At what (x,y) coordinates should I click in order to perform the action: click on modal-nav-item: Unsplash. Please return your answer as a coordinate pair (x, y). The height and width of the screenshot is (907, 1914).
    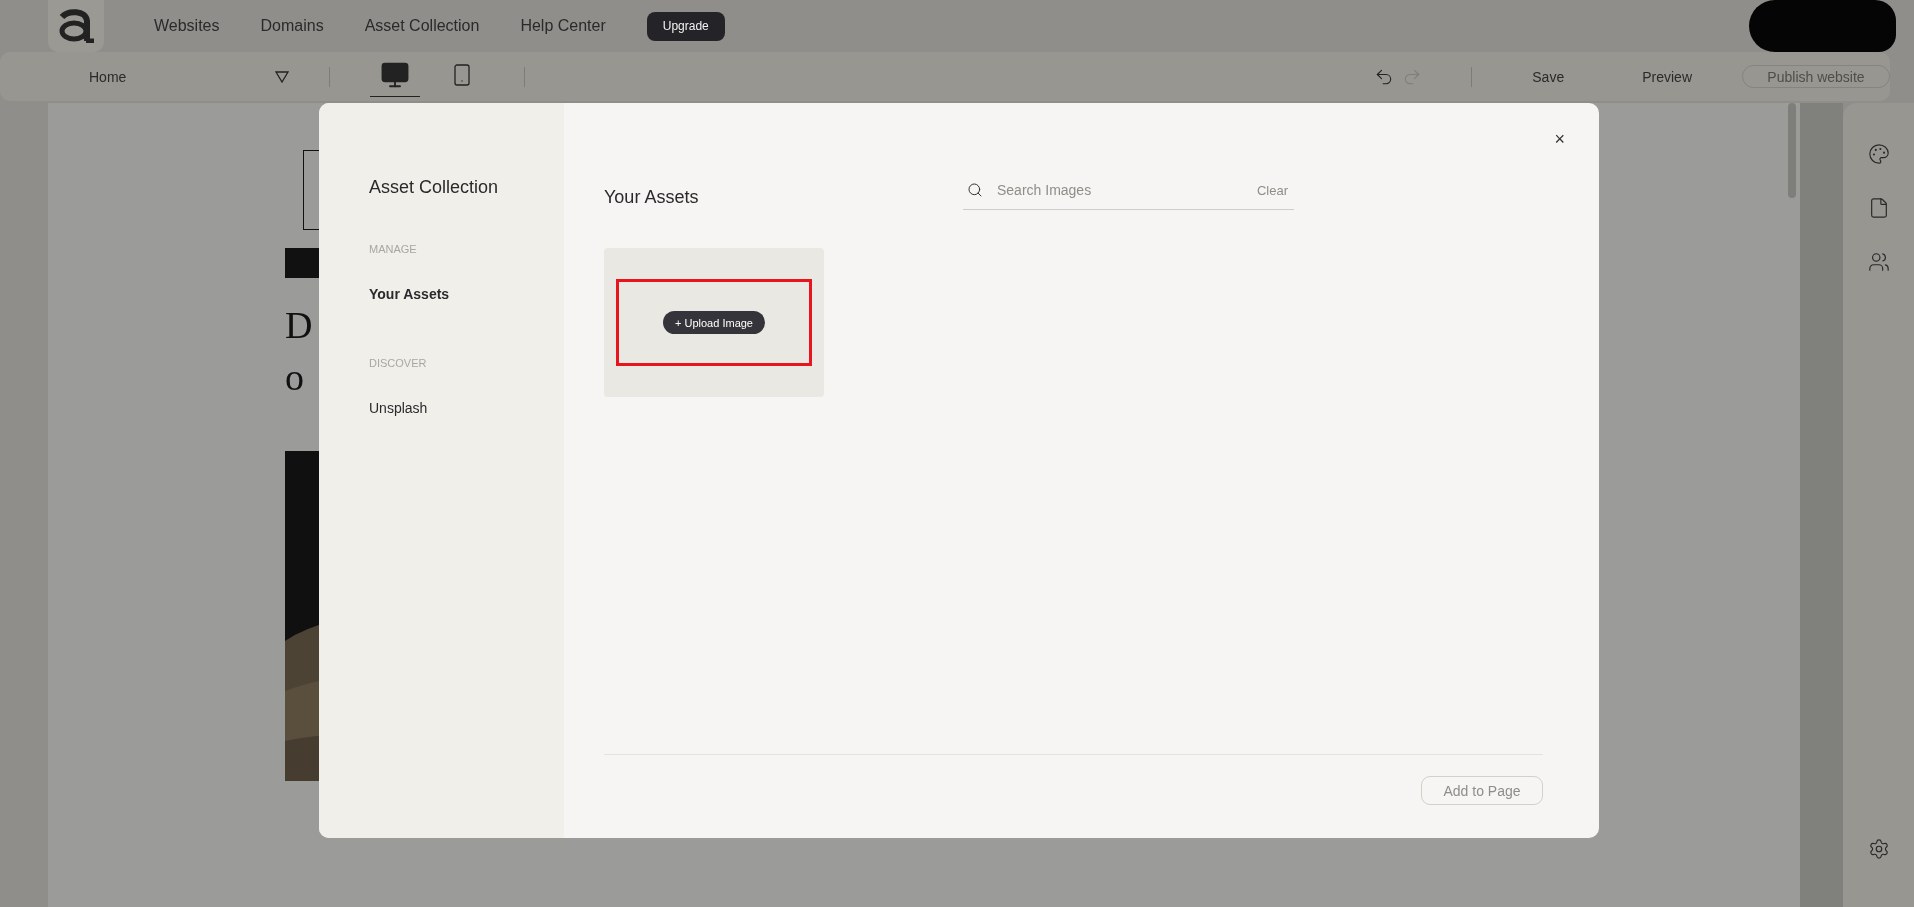
    Looking at the image, I should click on (466, 408).